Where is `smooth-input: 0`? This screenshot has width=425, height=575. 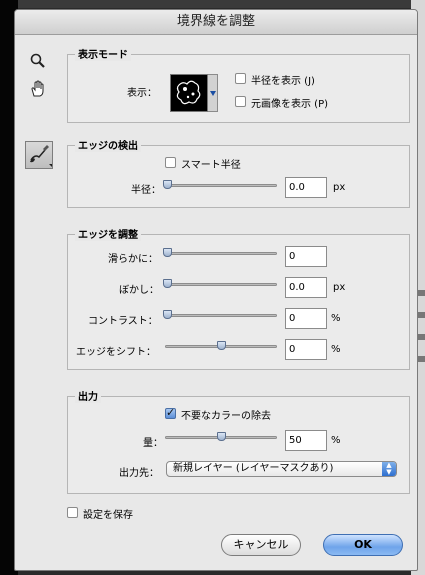
smooth-input: 0 is located at coordinates (306, 256).